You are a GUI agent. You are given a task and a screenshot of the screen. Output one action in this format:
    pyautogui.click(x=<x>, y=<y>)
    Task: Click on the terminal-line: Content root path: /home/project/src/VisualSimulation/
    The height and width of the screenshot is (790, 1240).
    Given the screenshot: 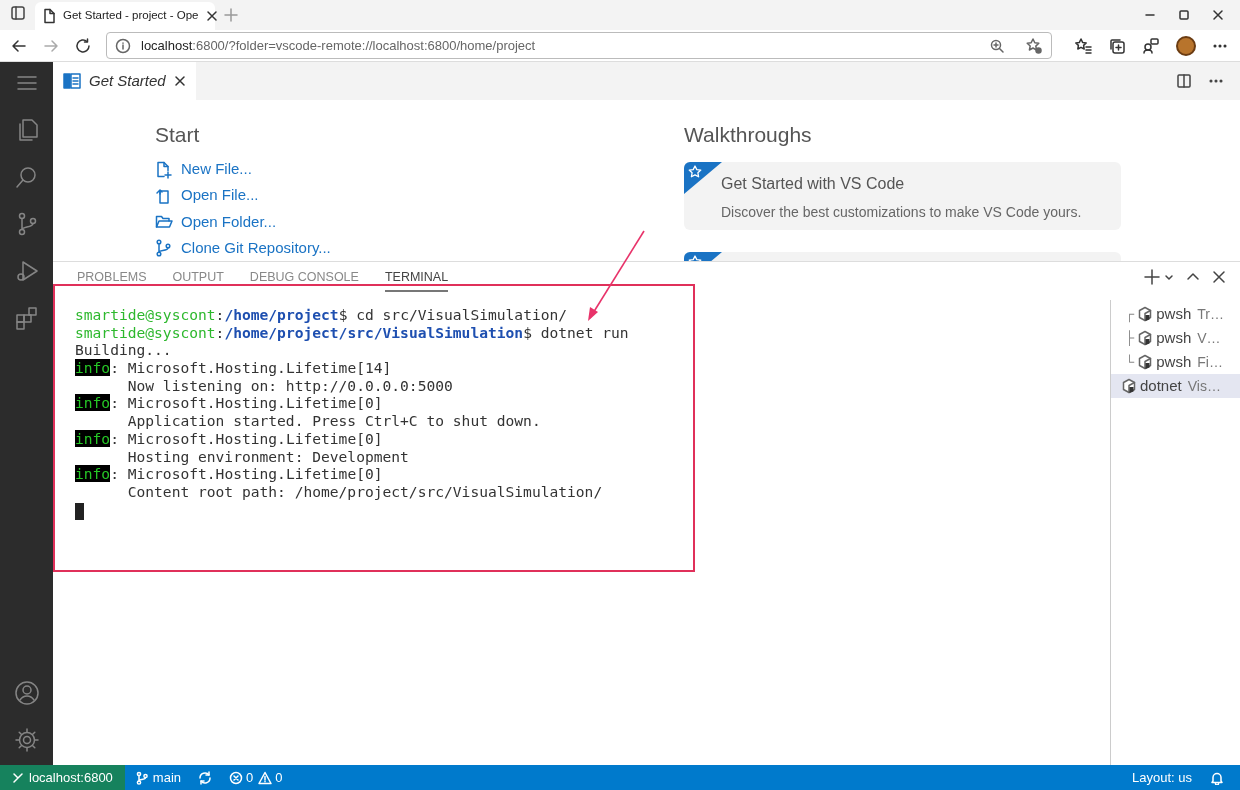 What is the action you would take?
    pyautogui.click(x=365, y=491)
    